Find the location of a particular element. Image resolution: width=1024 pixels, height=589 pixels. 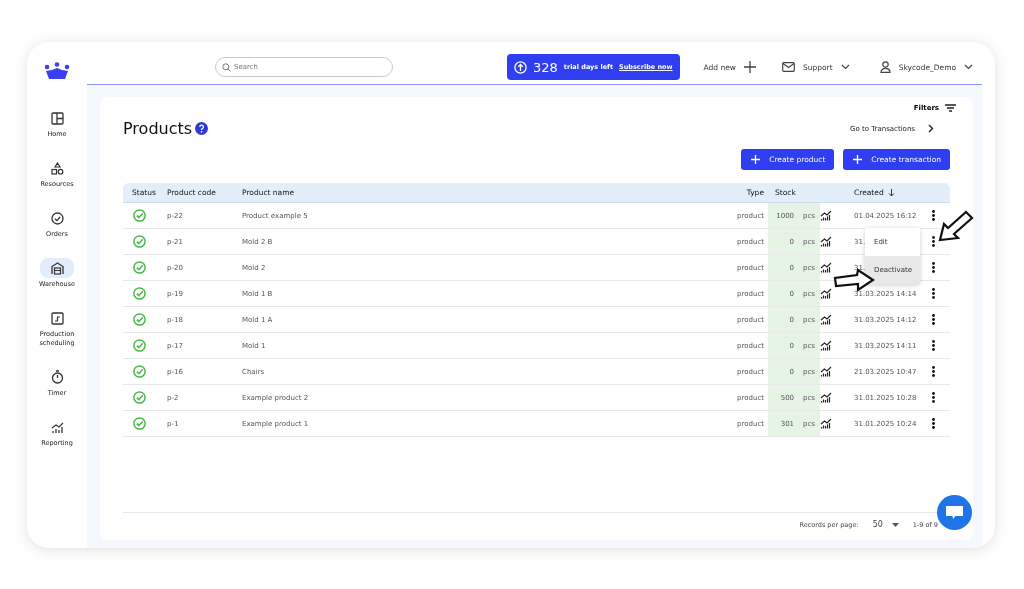

stopwatch-icon is located at coordinates (57, 377).